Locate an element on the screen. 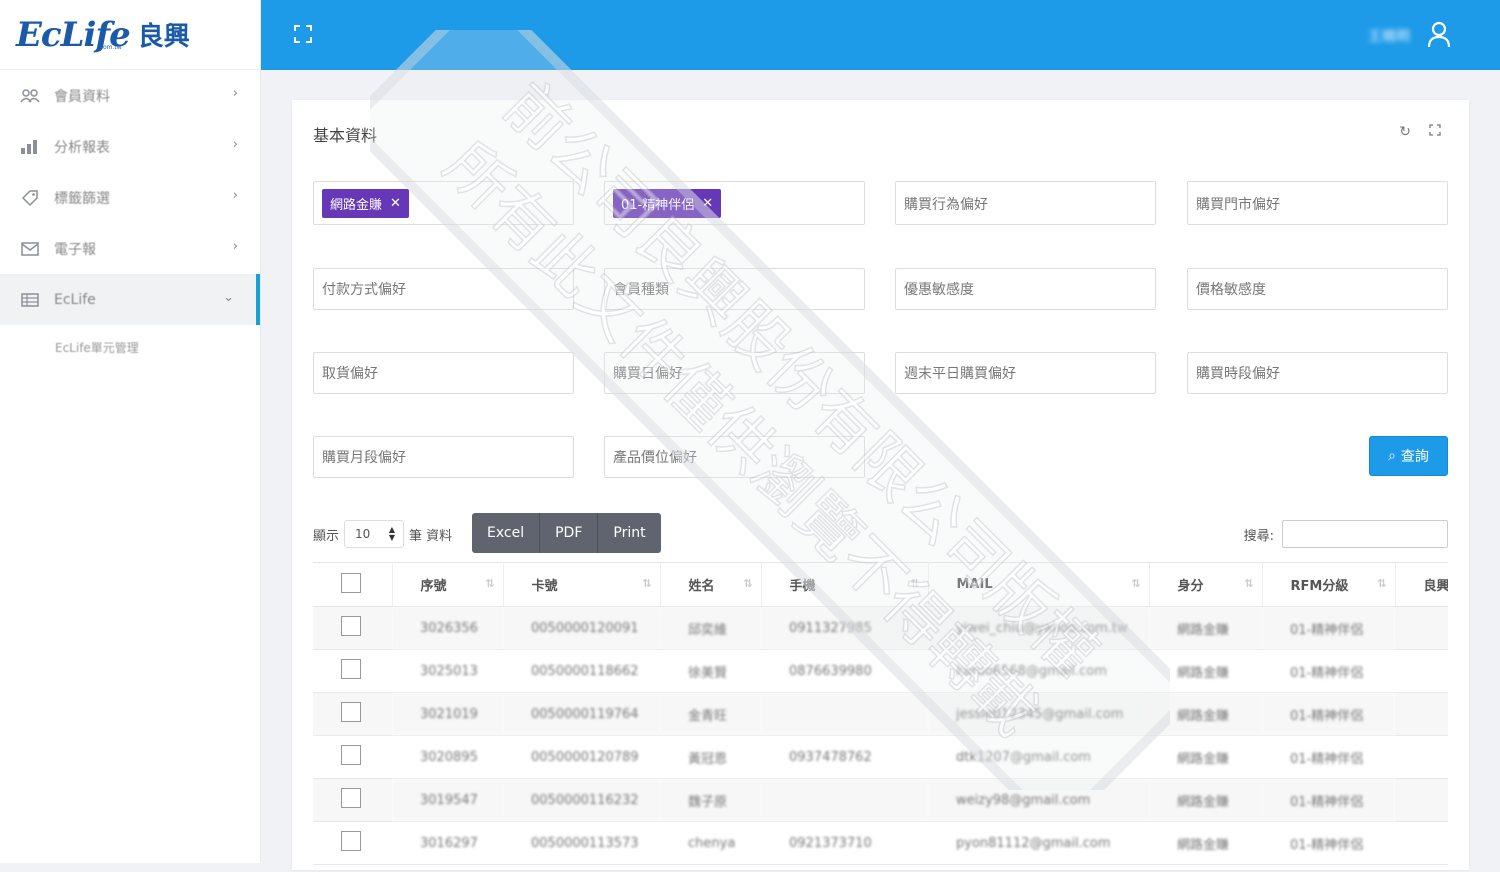 This screenshot has height=872, width=1500. fullscreen-icon is located at coordinates (303, 34).